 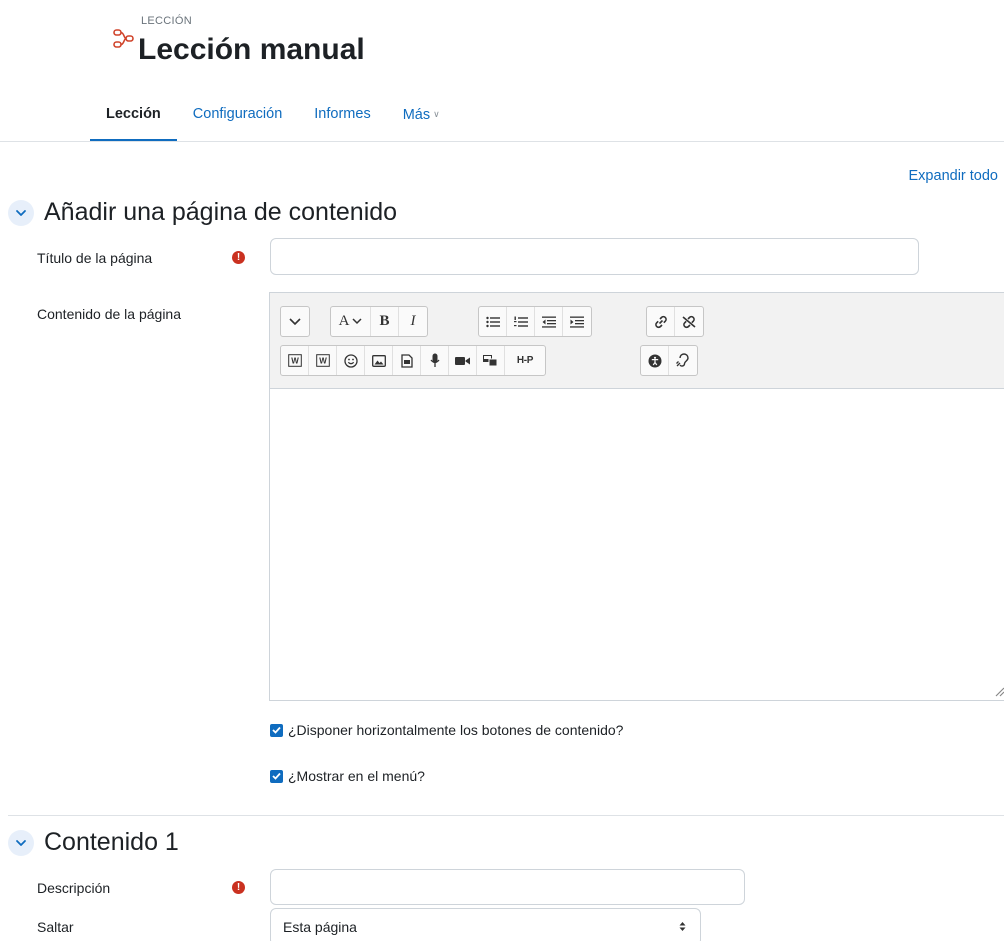 I want to click on secondary-navigation: Lección Configuración Informes Más ∨, so click(x=273, y=121).